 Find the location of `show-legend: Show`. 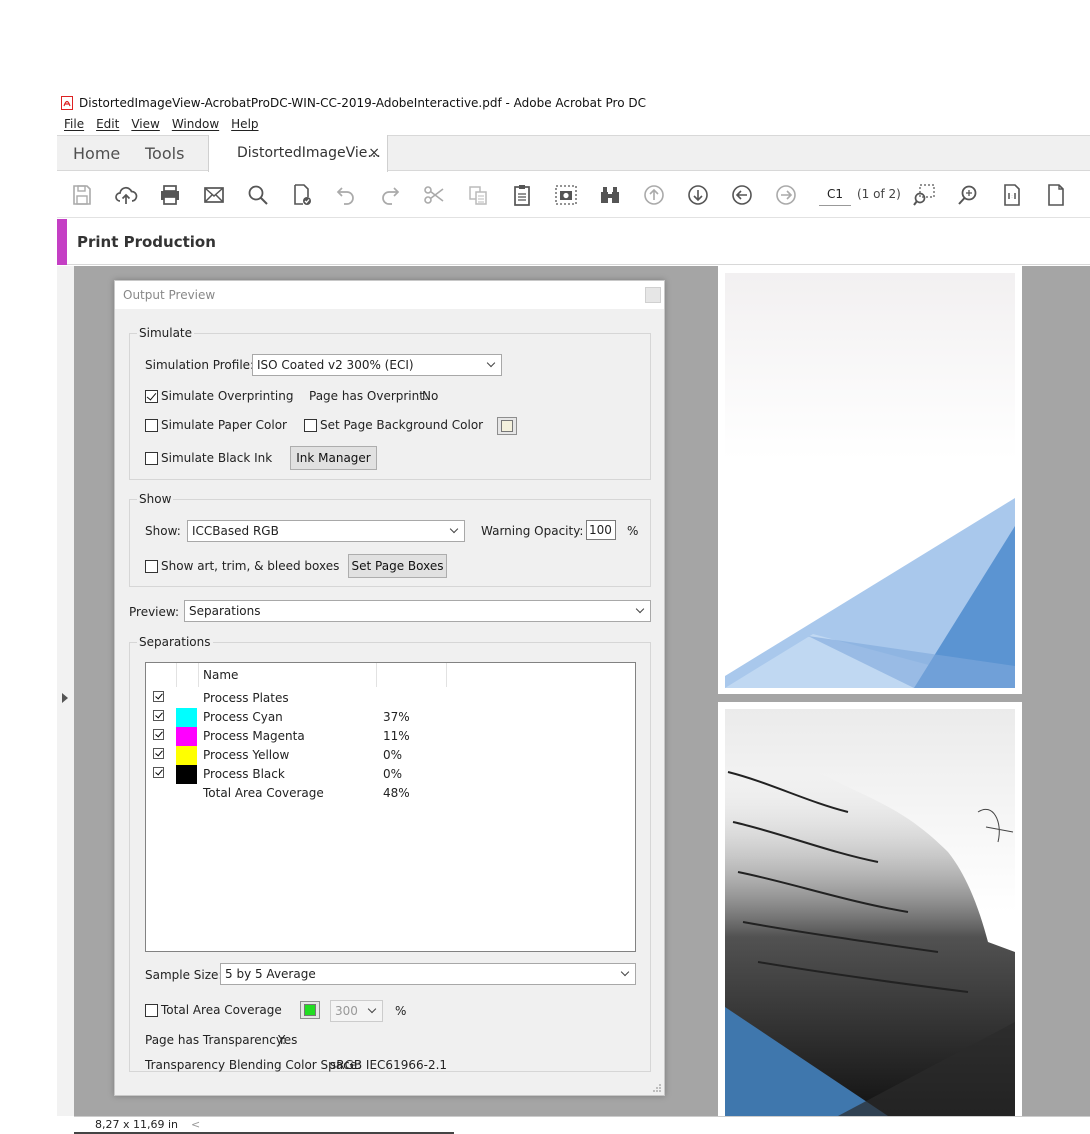

show-legend: Show is located at coordinates (155, 499).